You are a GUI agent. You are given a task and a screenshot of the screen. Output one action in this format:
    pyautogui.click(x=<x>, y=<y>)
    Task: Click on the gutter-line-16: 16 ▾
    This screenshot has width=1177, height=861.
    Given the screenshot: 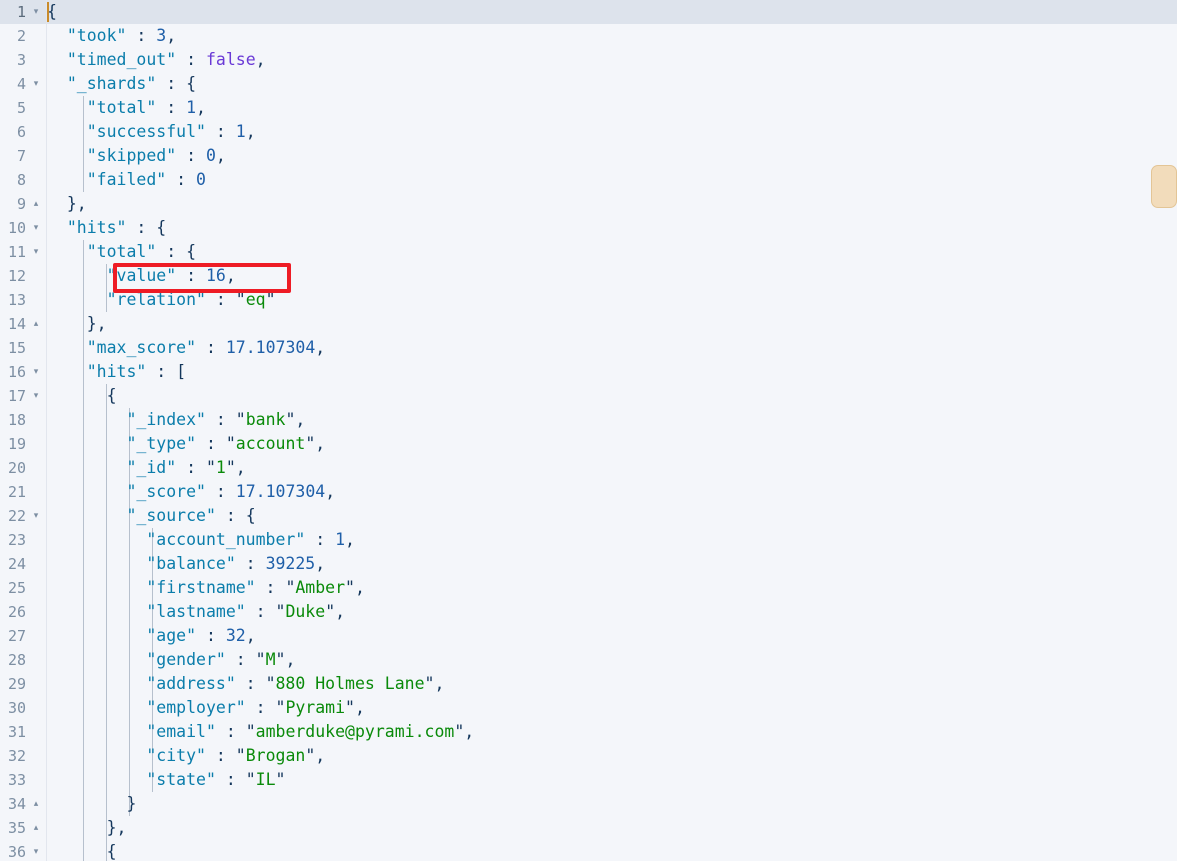 What is the action you would take?
    pyautogui.click(x=23, y=372)
    